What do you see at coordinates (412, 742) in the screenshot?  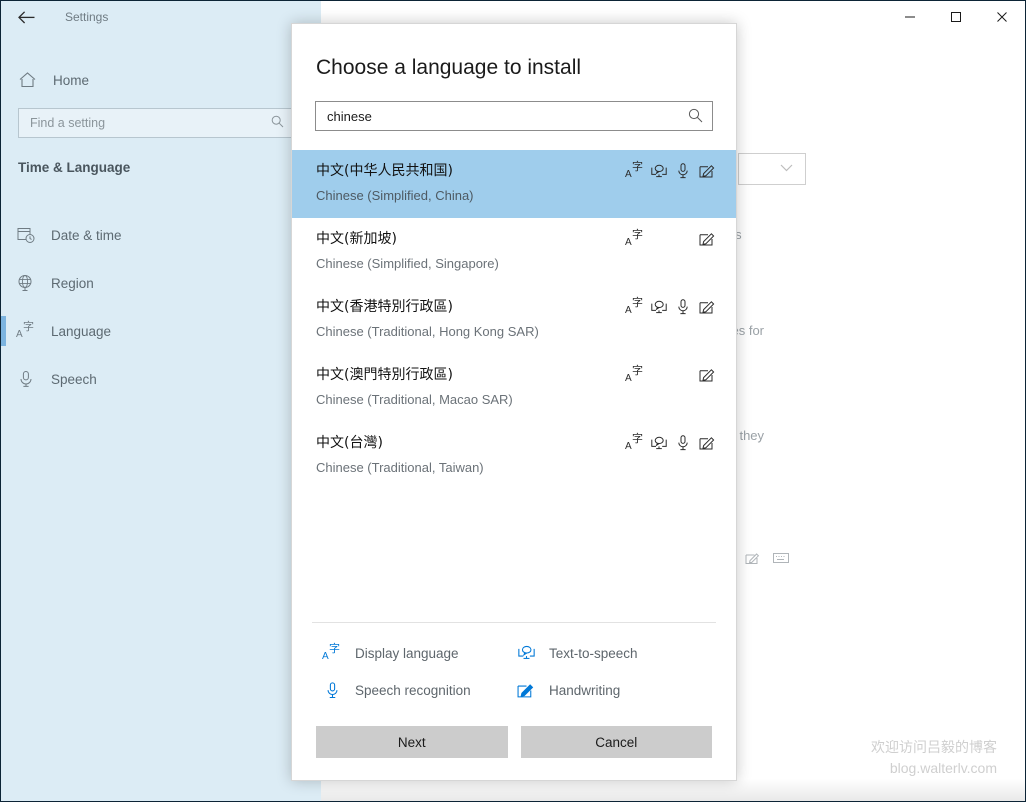 I see `next-button: Next` at bounding box center [412, 742].